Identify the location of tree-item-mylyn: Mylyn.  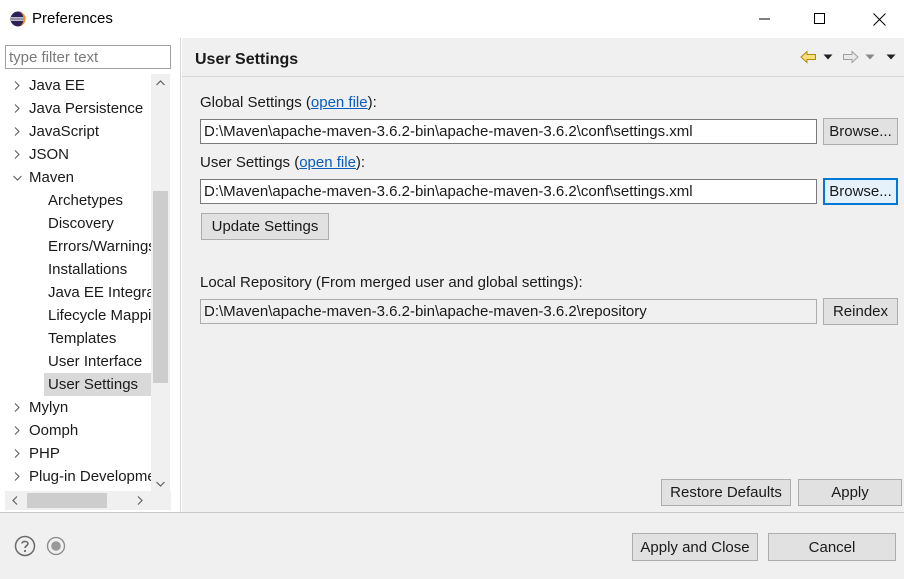
(75, 407).